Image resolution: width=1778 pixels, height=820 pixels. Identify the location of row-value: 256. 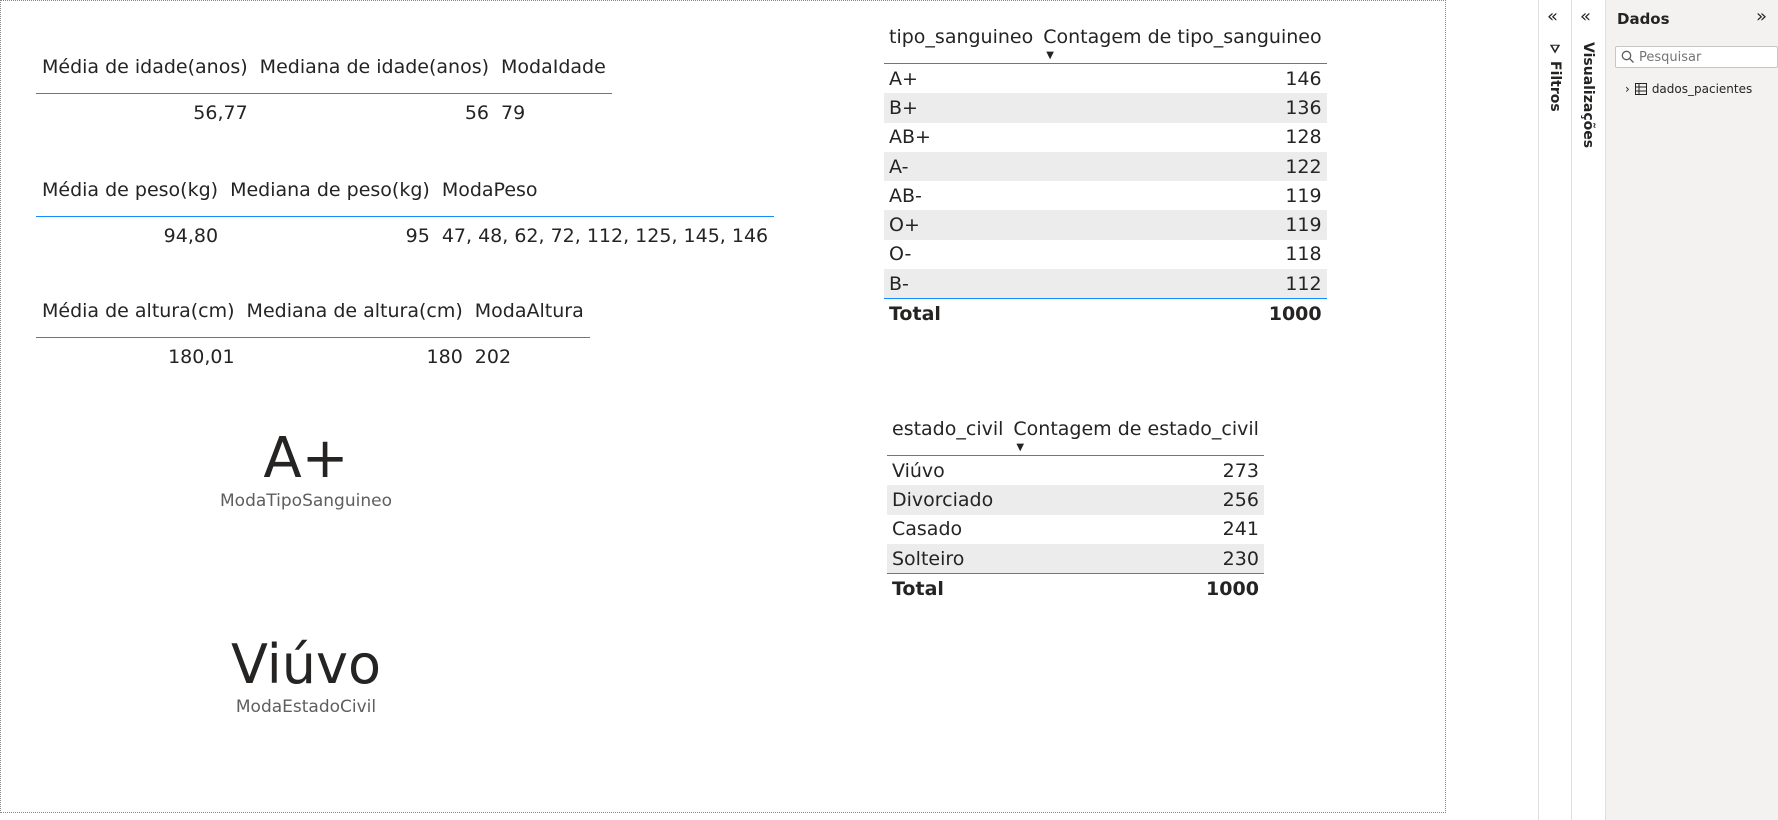
(1136, 500).